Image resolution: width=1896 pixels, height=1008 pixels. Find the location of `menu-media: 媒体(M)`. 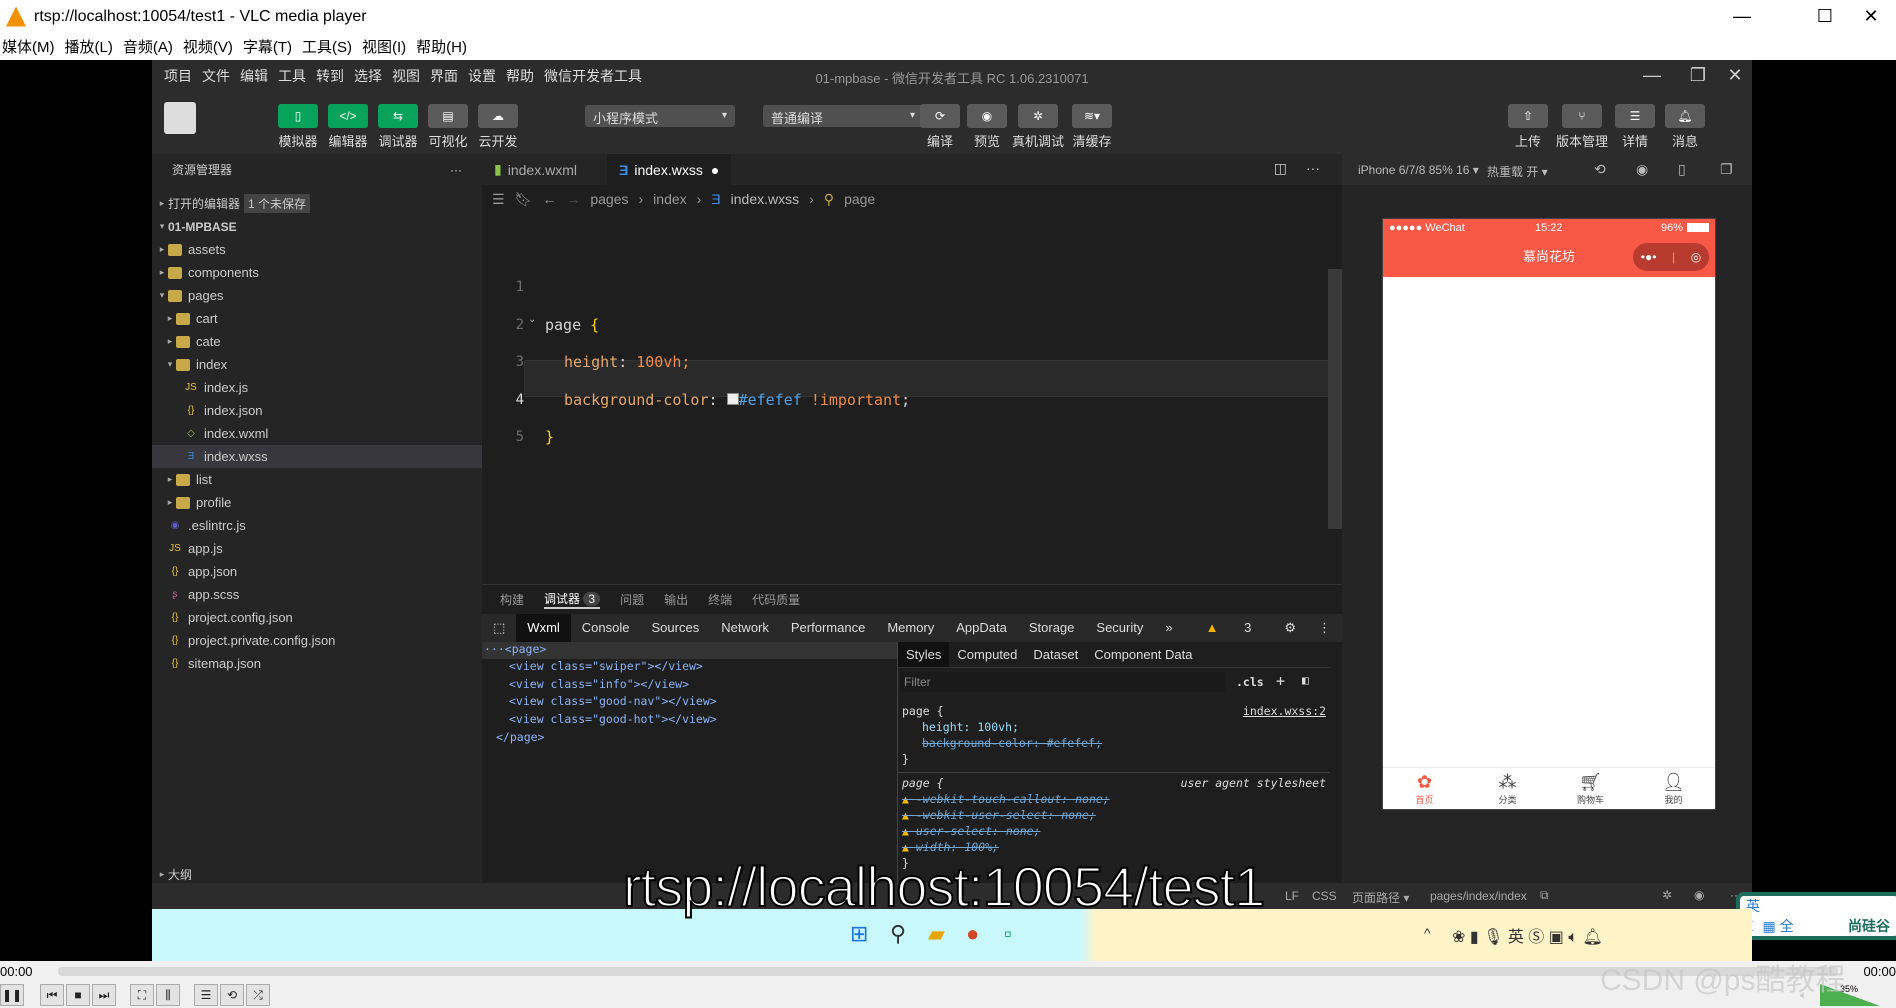

menu-media: 媒体(M) is located at coordinates (31, 46).